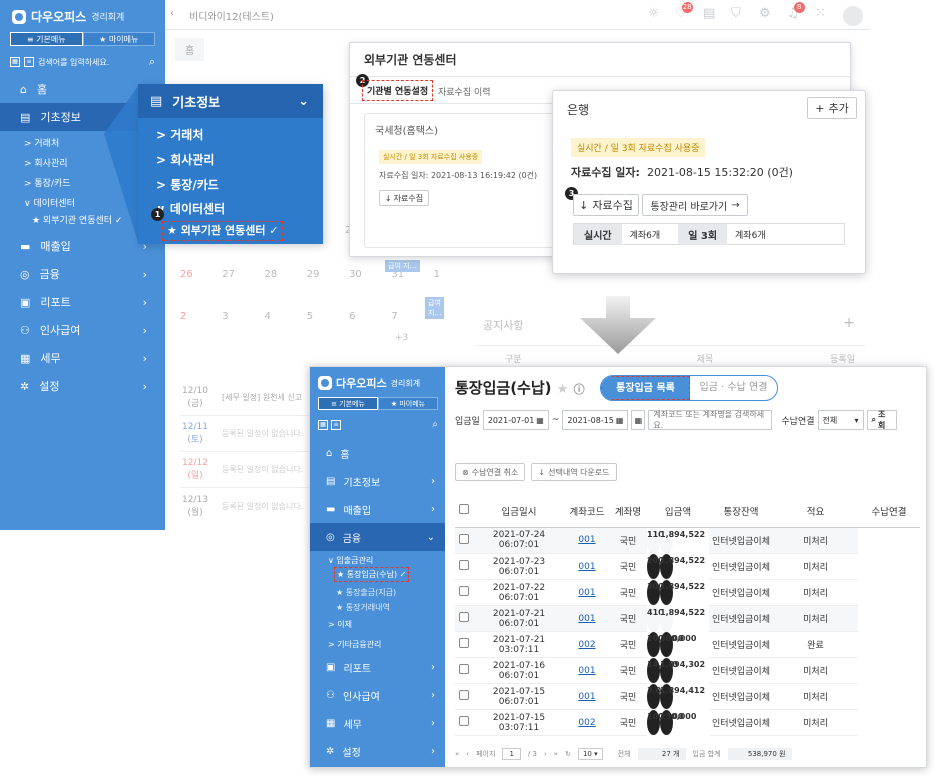 The width and height of the screenshot is (936, 776). What do you see at coordinates (574, 472) in the screenshot?
I see `download-selected-button: ↓ 선택내역 다운로드` at bounding box center [574, 472].